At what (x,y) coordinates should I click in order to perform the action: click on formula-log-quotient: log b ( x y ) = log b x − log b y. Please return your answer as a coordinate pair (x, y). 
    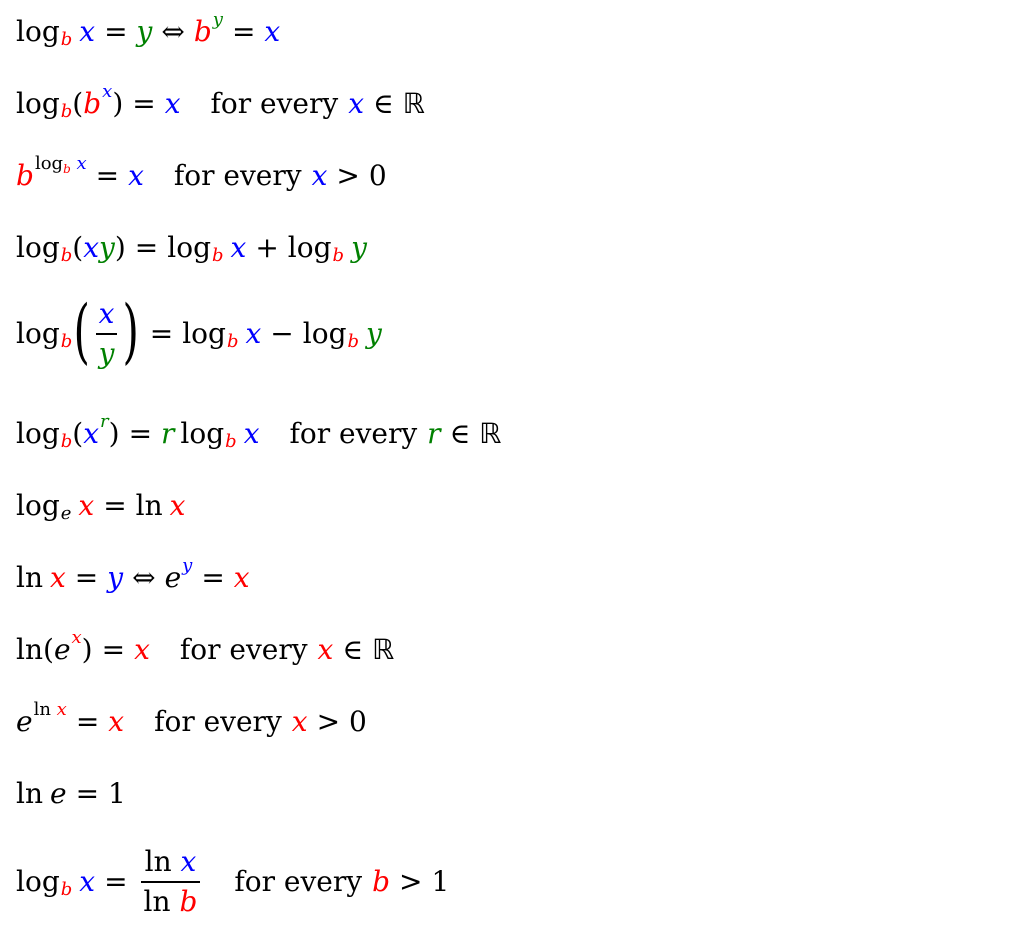
    Looking at the image, I should click on (199, 330).